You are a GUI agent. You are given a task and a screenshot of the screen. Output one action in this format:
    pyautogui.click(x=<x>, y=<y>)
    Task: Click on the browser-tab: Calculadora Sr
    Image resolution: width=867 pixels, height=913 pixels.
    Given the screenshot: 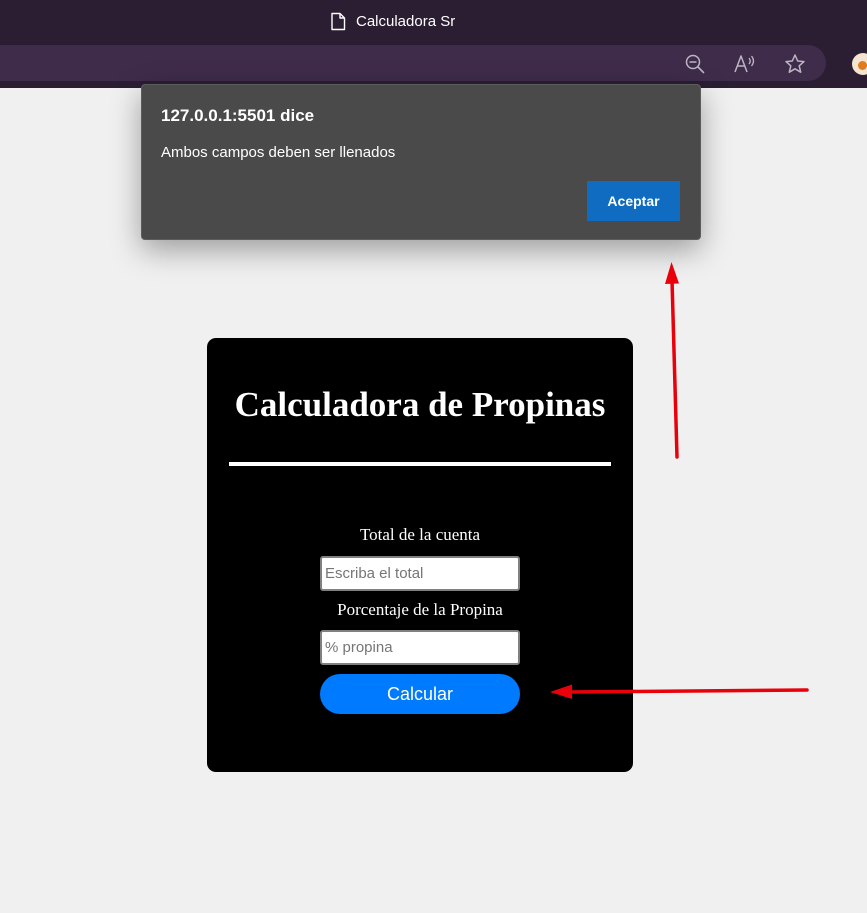 What is the action you would take?
    pyautogui.click(x=392, y=21)
    